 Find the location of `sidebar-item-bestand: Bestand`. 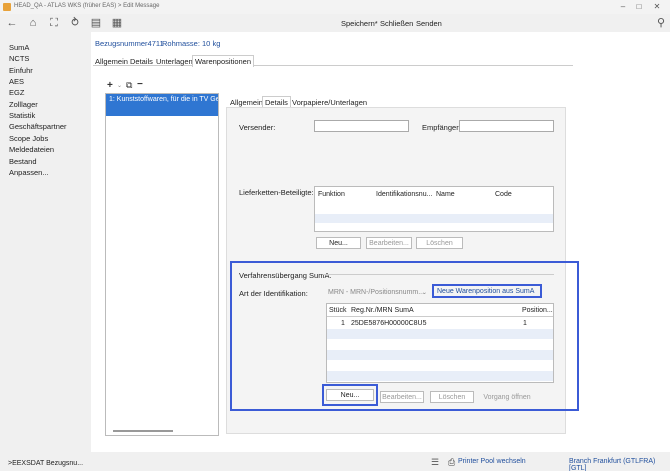

sidebar-item-bestand: Bestand is located at coordinates (23, 161).